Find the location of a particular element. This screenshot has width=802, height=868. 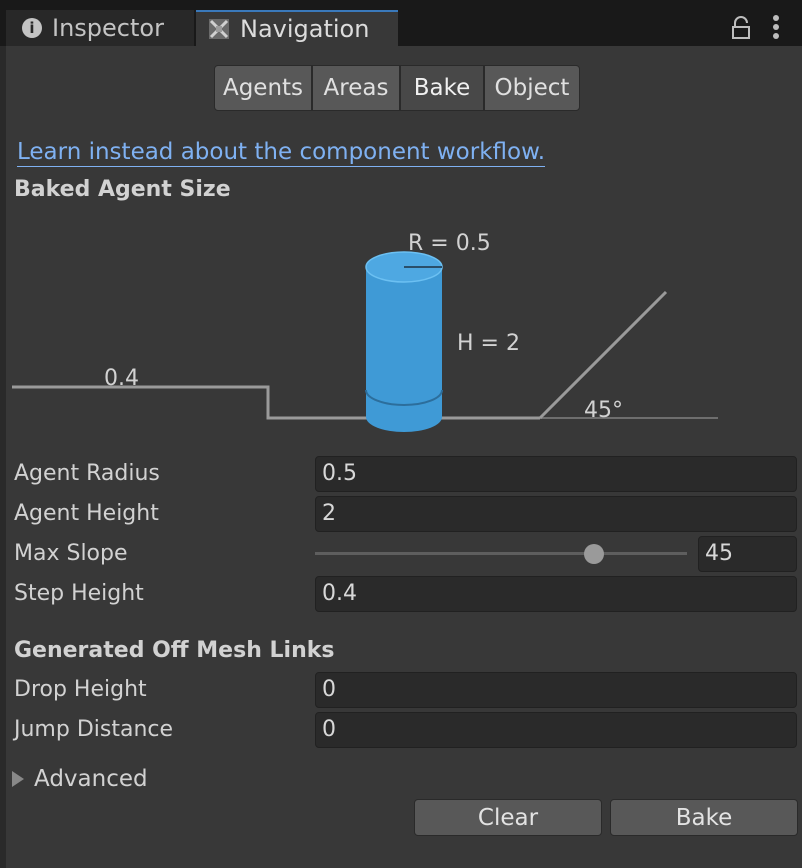

radius-label: R = 0.5 is located at coordinates (449, 243).